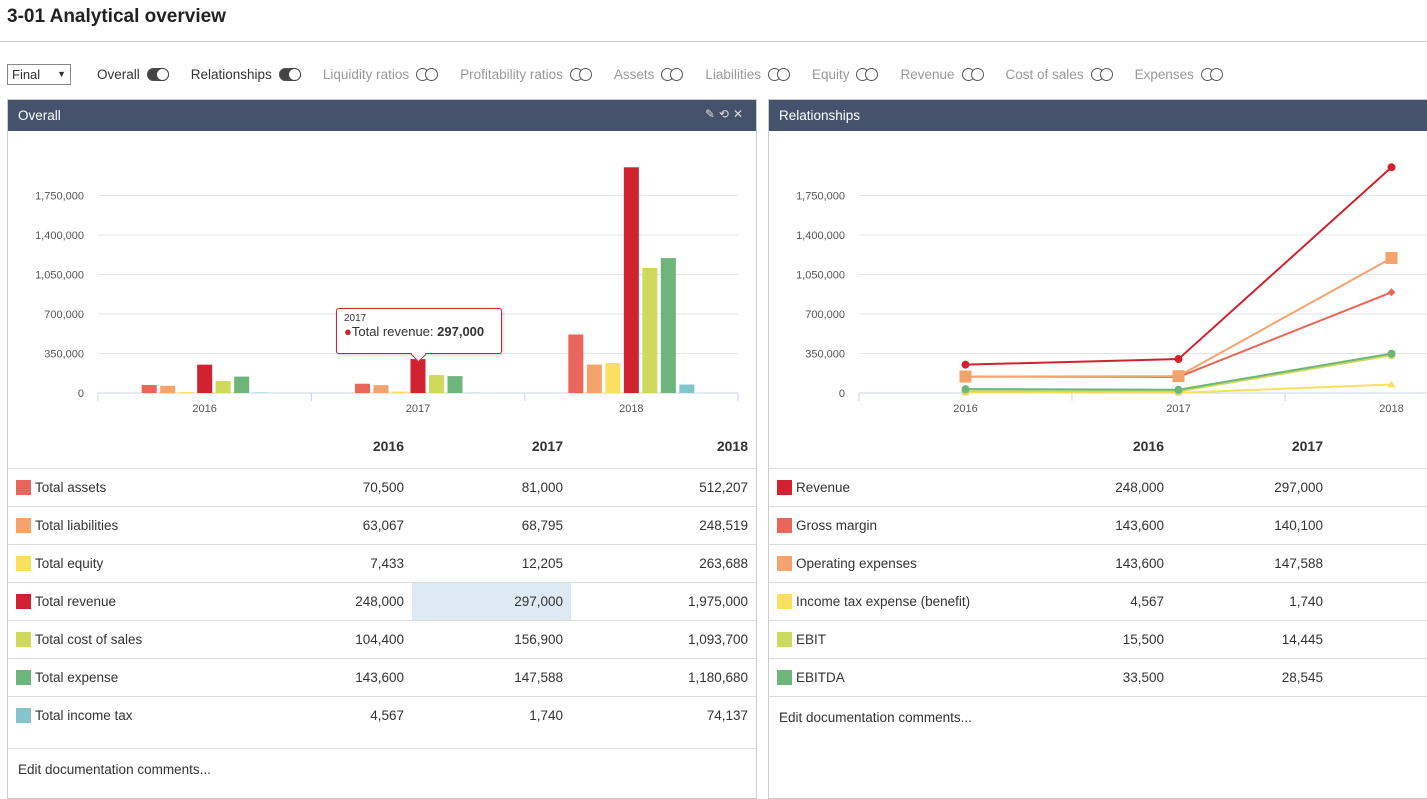 Image resolution: width=1427 pixels, height=799 pixels. What do you see at coordinates (740, 114) in the screenshot?
I see `close-icon: ✕` at bounding box center [740, 114].